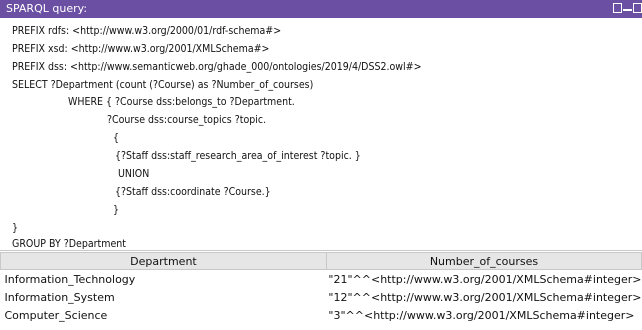 The width and height of the screenshot is (642, 330). What do you see at coordinates (36, 20) in the screenshot?
I see `clipped-text-fragment: · · ·· ·· ·· ·· · ·` at bounding box center [36, 20].